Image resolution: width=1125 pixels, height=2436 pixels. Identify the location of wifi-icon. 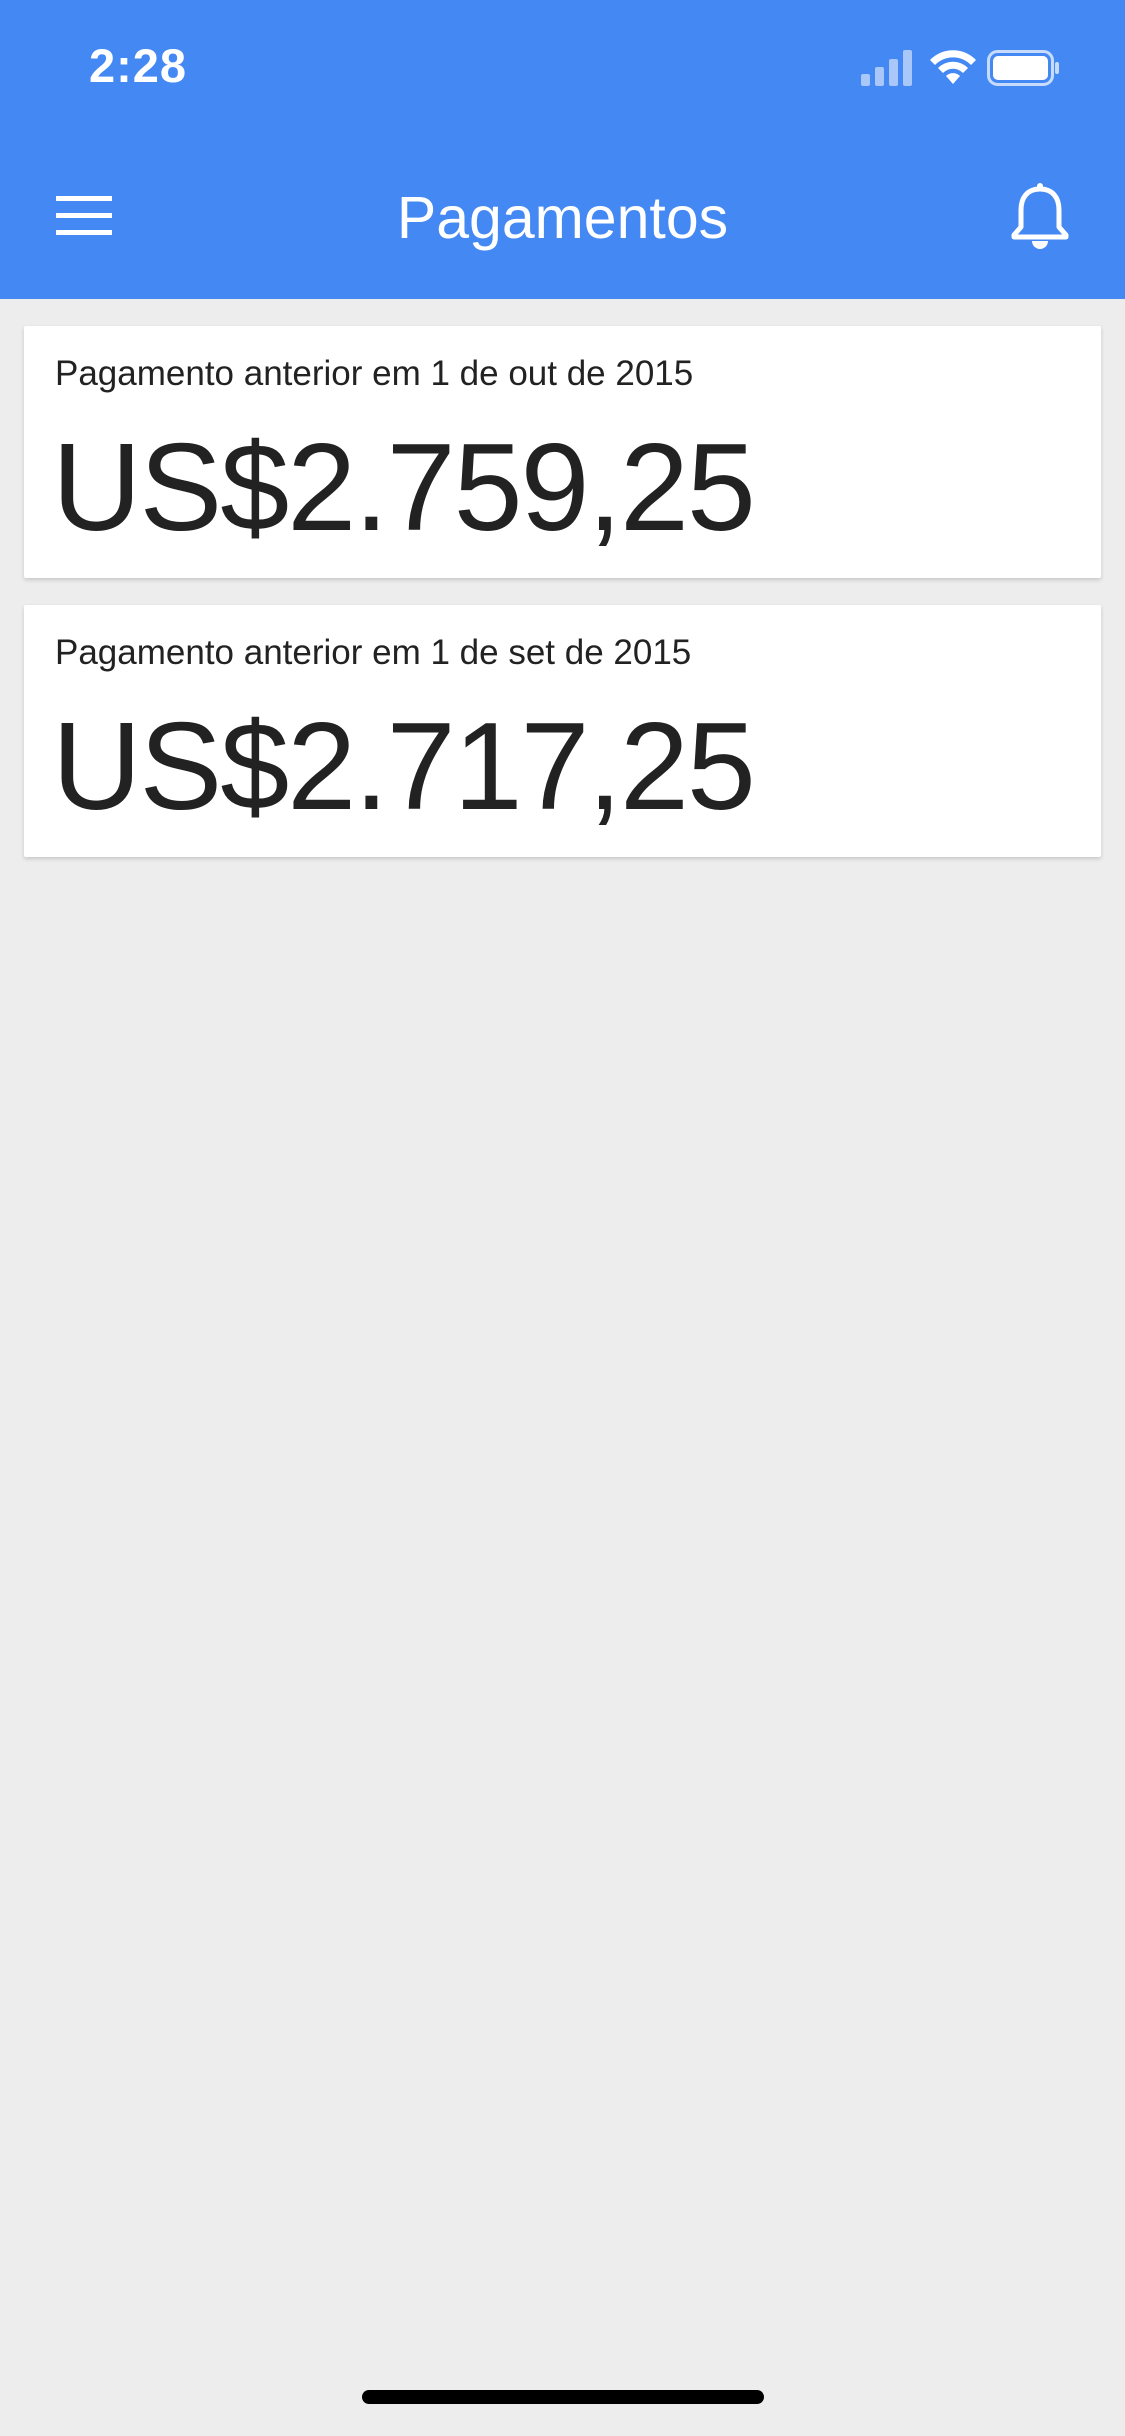
(953, 67).